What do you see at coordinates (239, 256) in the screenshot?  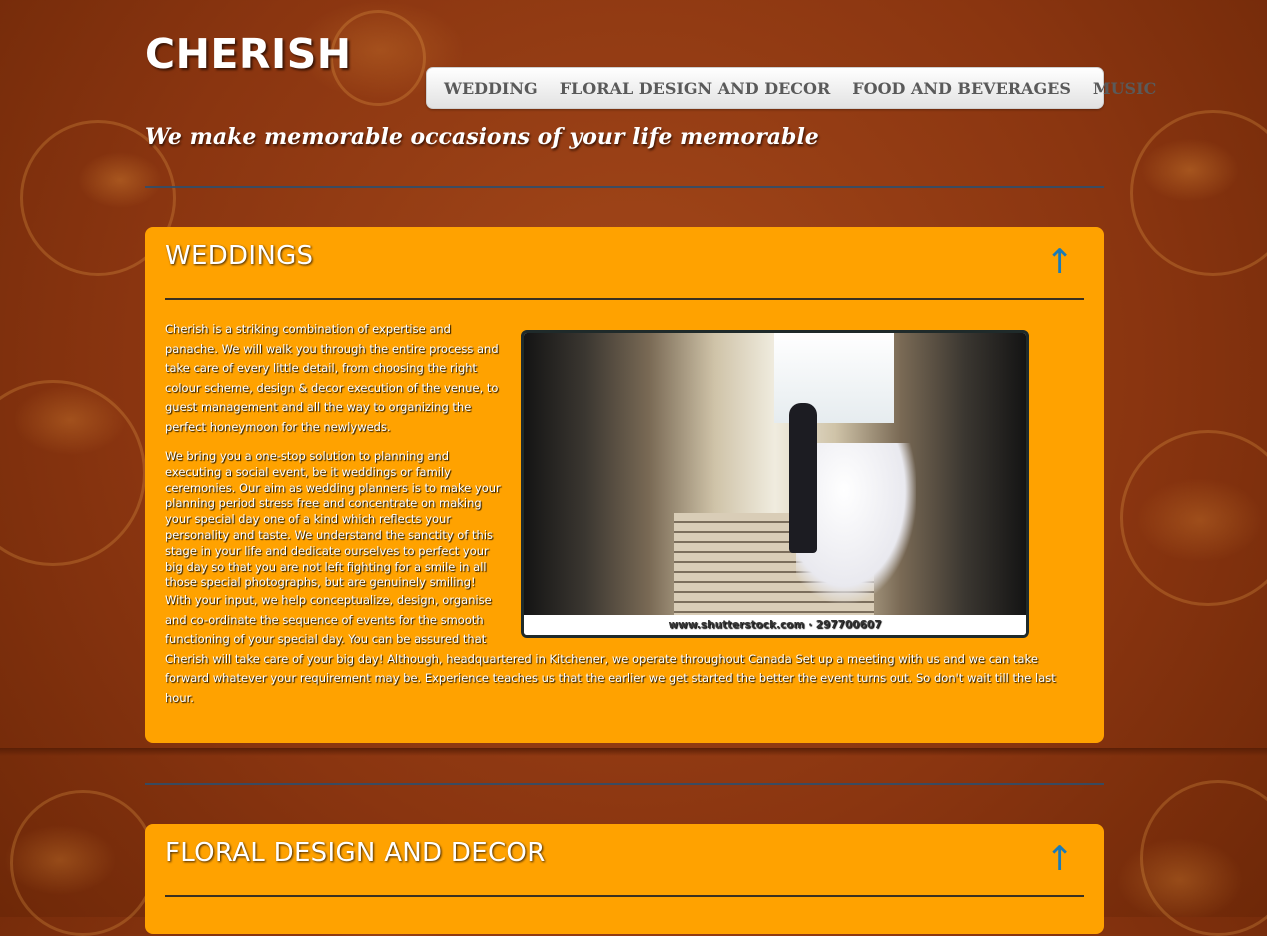 I see `section-title: WEDDINGS` at bounding box center [239, 256].